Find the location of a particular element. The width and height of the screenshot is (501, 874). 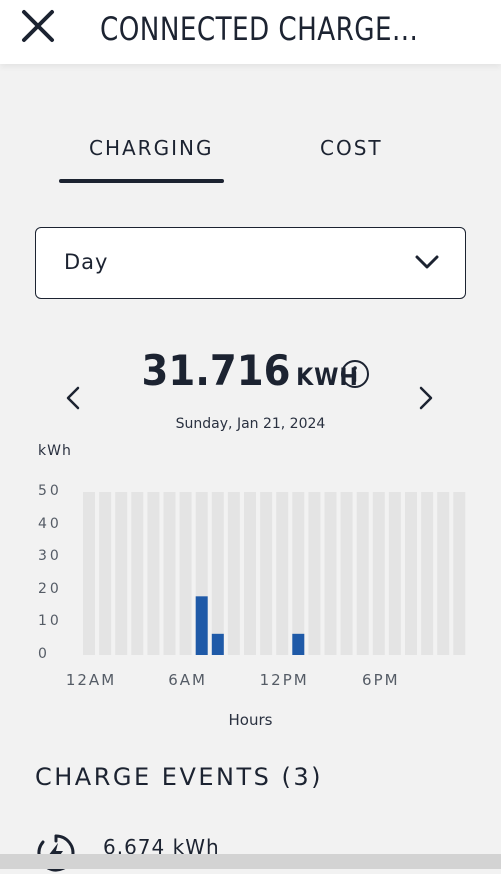

x-tick-label: 6PM is located at coordinates (381, 680).